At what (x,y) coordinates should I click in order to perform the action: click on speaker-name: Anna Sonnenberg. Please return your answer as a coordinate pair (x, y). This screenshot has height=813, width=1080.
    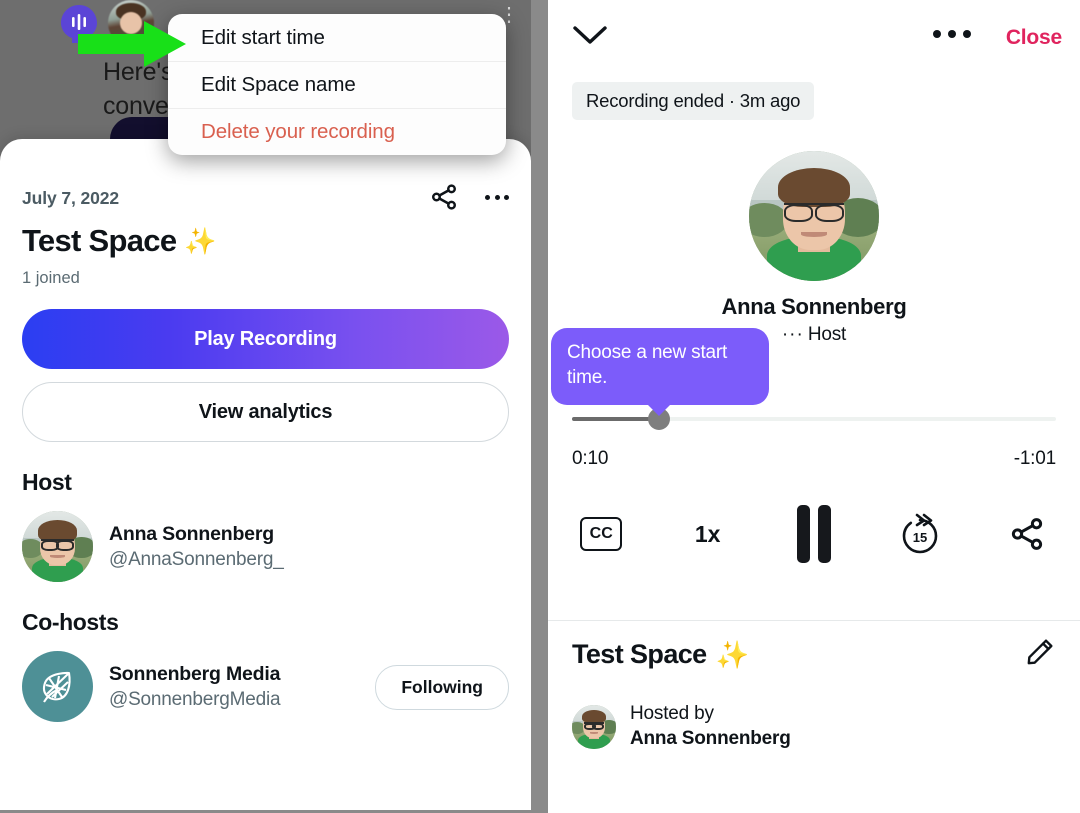
    Looking at the image, I should click on (814, 306).